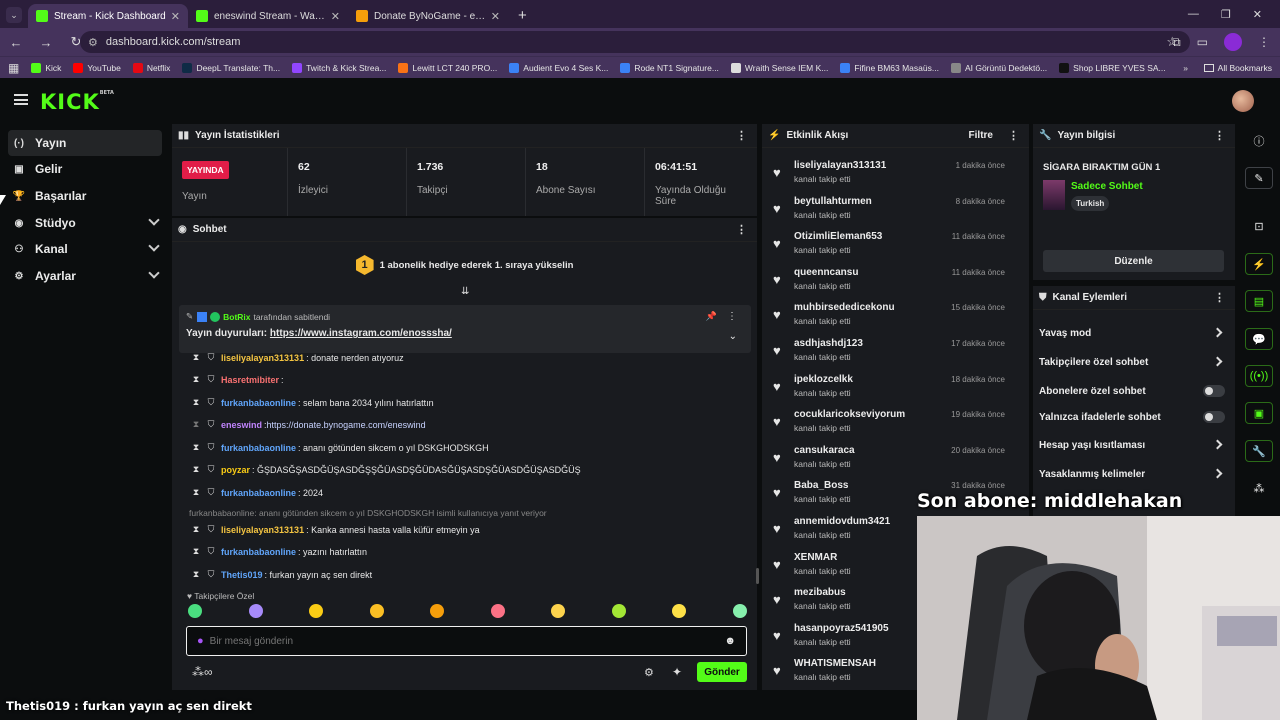  What do you see at coordinates (1214, 417) in the screenshot?
I see `toggle-switch` at bounding box center [1214, 417].